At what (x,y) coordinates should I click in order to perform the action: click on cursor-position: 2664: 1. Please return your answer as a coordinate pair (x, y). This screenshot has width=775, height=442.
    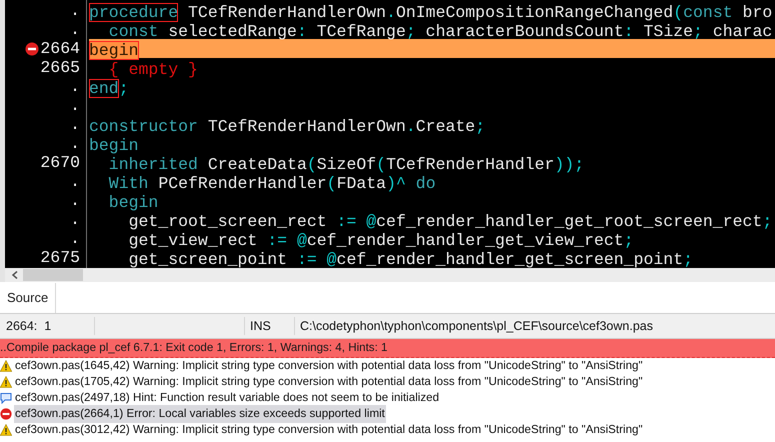
    Looking at the image, I should click on (47, 326).